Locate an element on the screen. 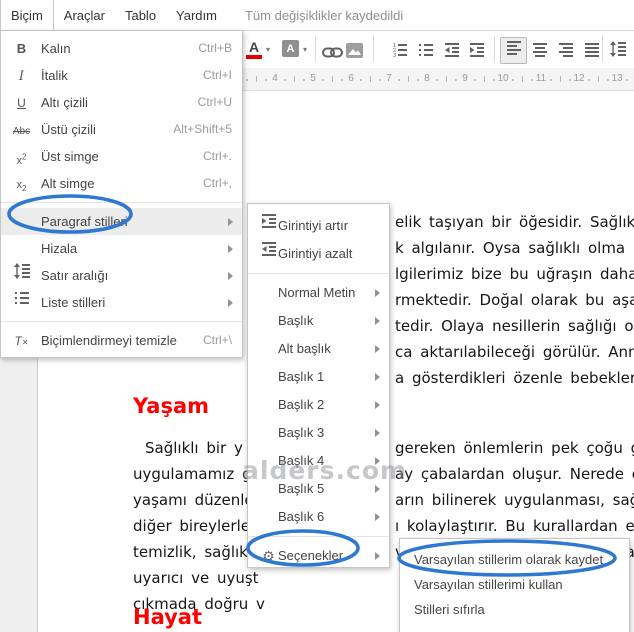  justify-button is located at coordinates (592, 53).